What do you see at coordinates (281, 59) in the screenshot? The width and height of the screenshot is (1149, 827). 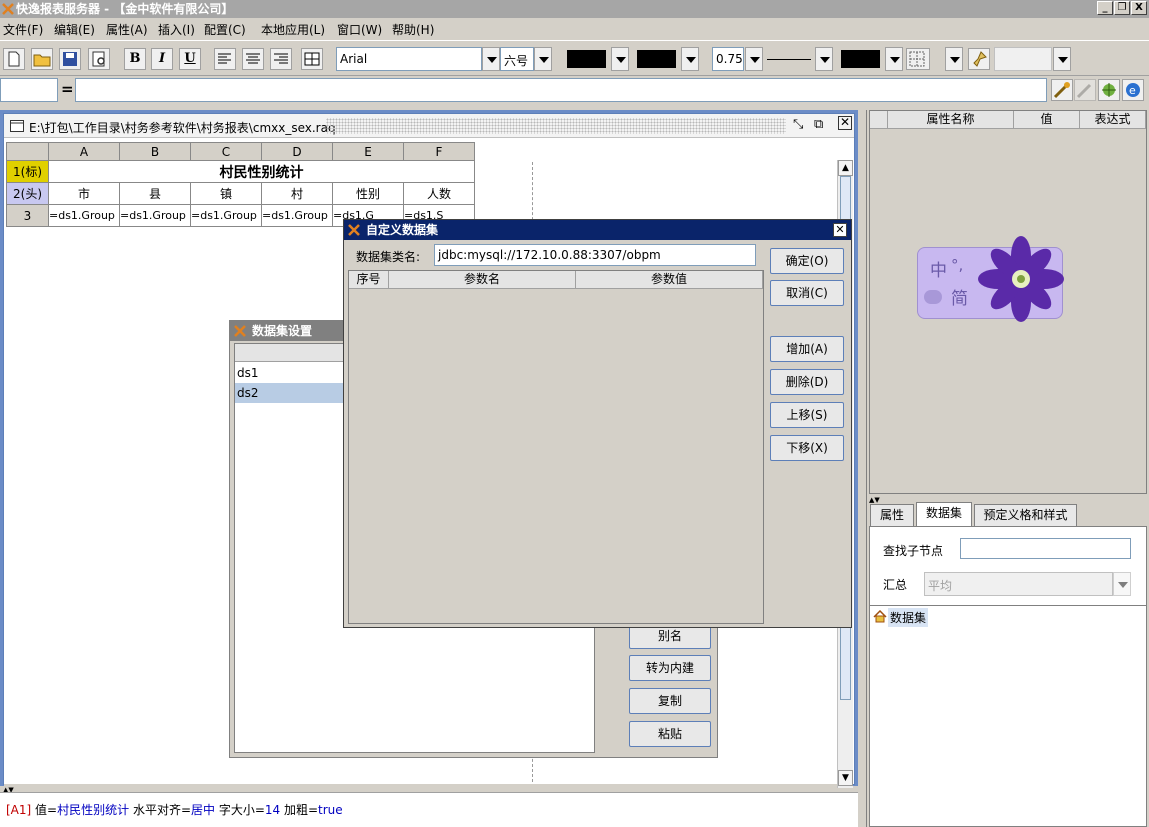 I see `align-right-icon` at bounding box center [281, 59].